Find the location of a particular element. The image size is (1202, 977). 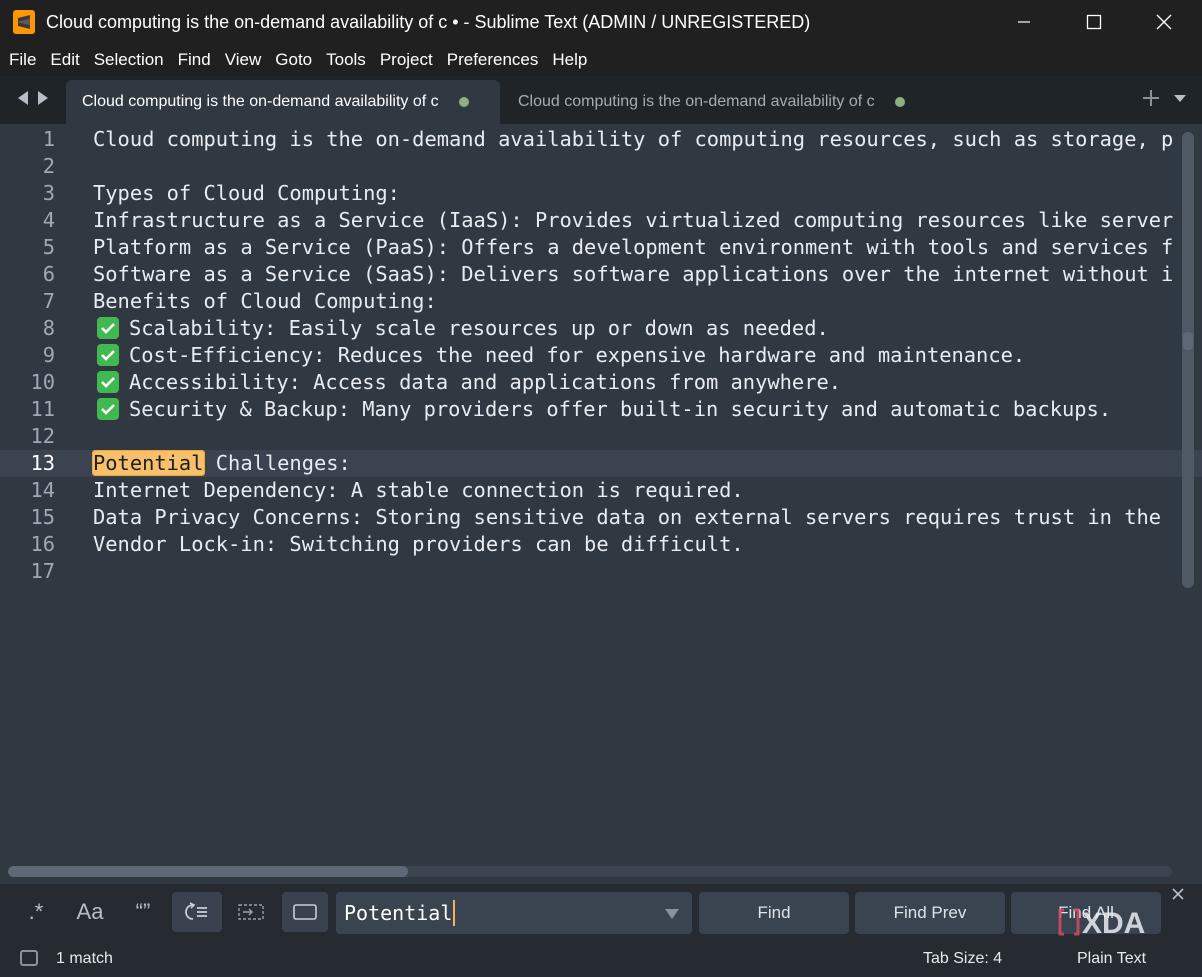

line-number: 17 is located at coordinates (42, 571).